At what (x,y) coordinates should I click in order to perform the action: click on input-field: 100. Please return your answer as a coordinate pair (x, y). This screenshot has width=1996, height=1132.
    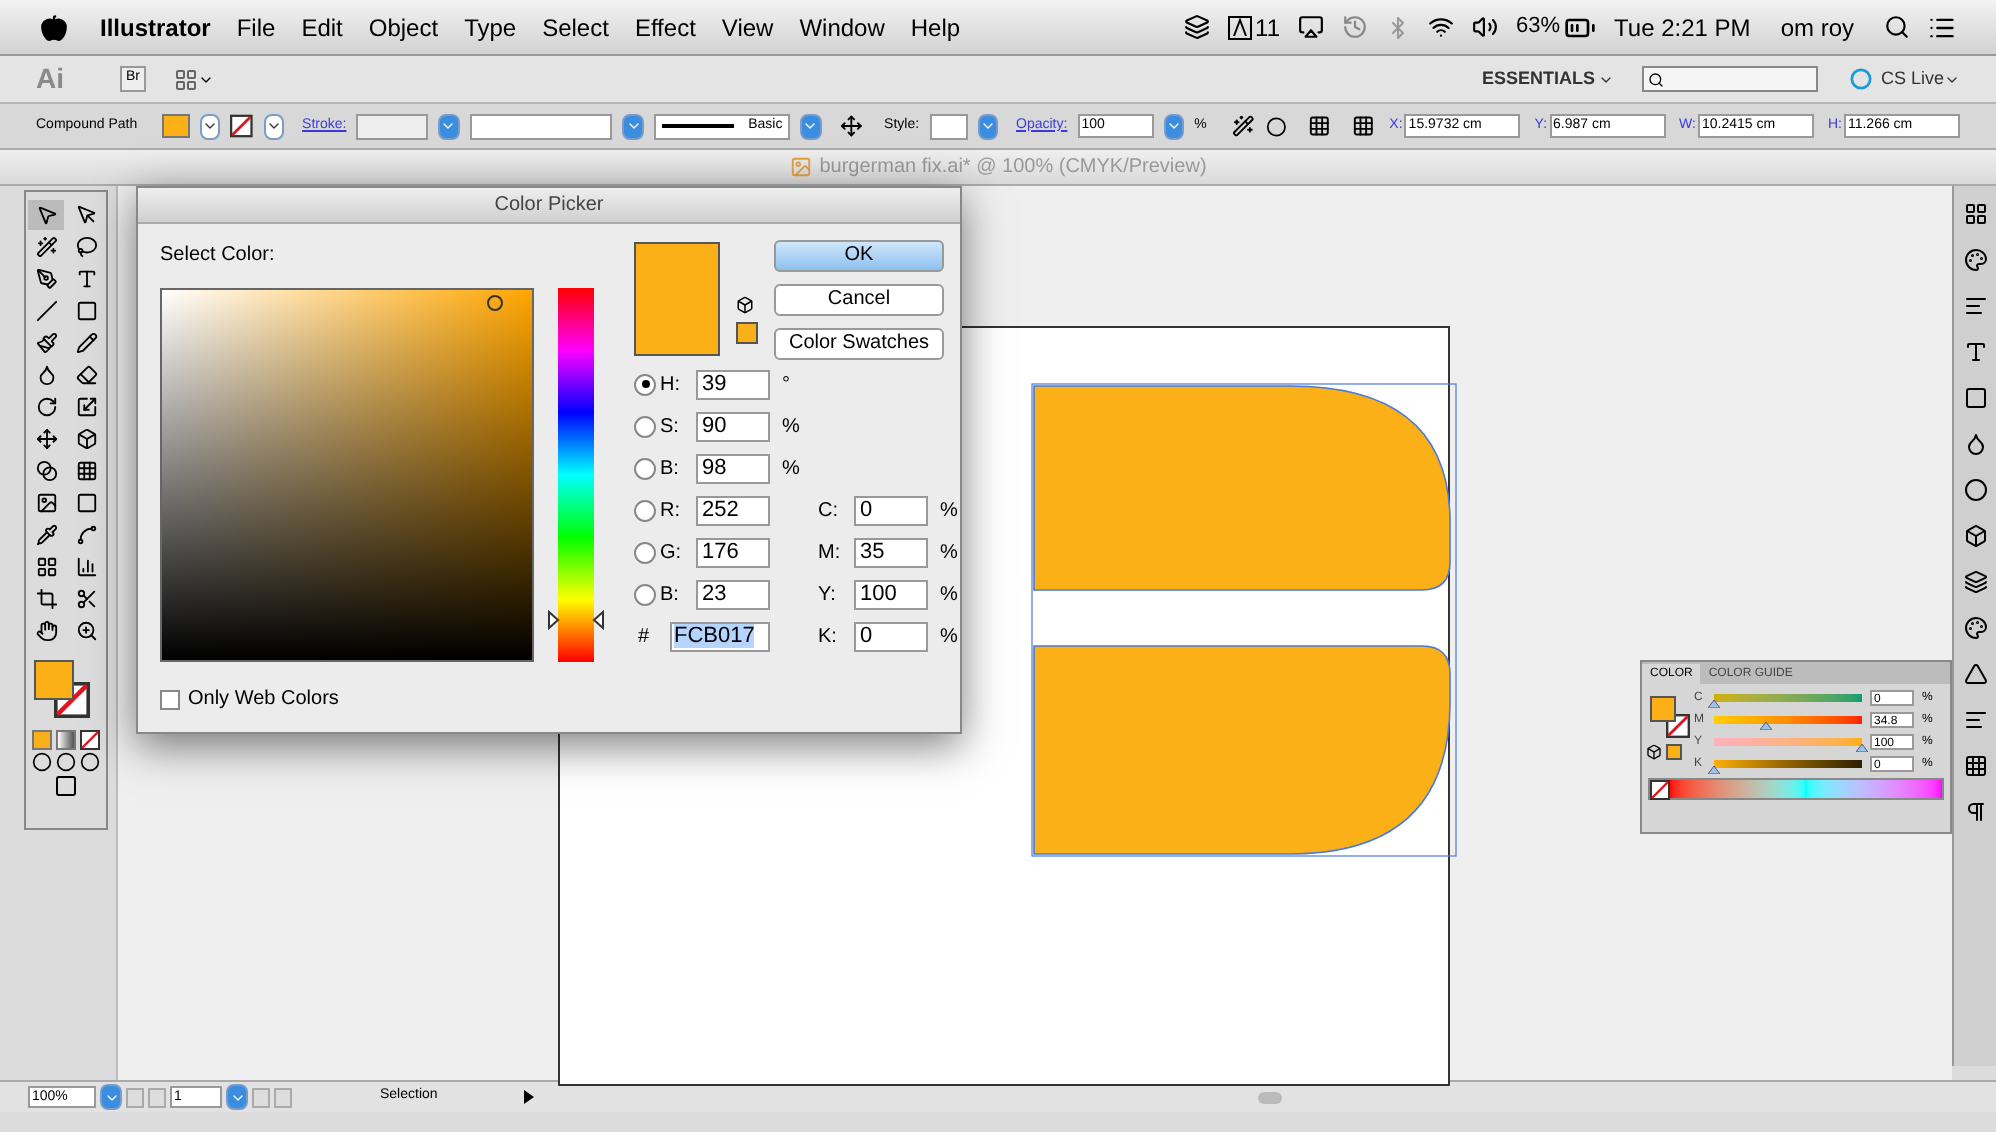
    Looking at the image, I should click on (891, 594).